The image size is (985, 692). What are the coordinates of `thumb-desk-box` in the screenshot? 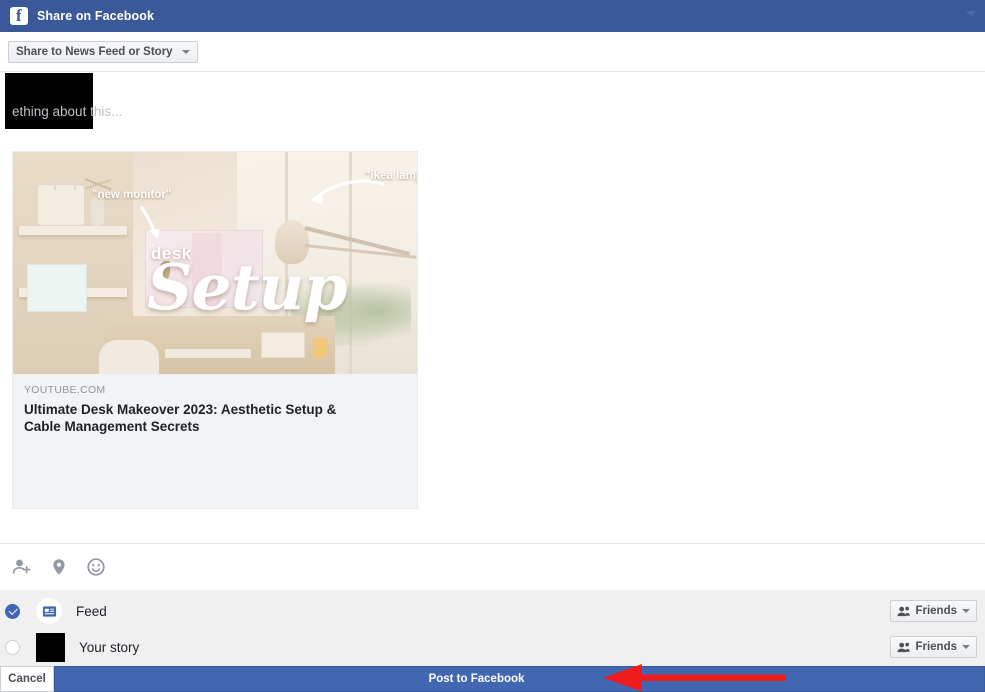 It's located at (283, 345).